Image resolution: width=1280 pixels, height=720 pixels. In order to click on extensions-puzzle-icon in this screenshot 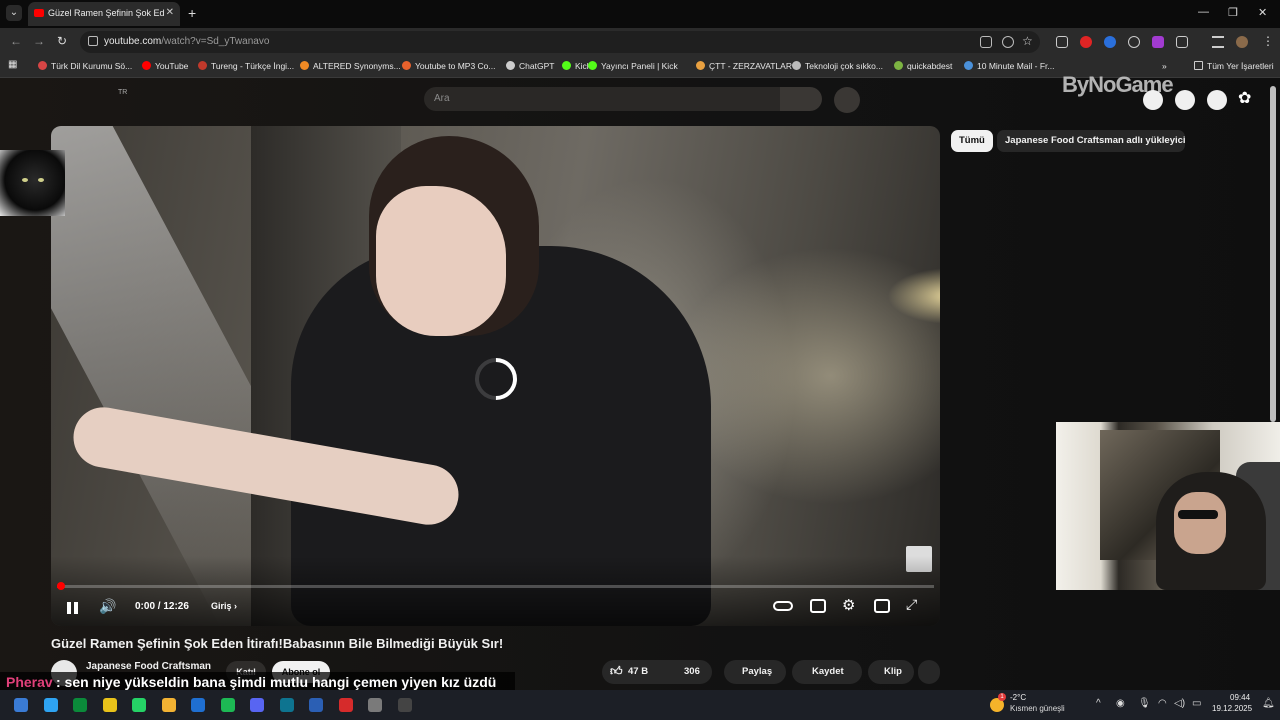, I will do `click(1182, 42)`.